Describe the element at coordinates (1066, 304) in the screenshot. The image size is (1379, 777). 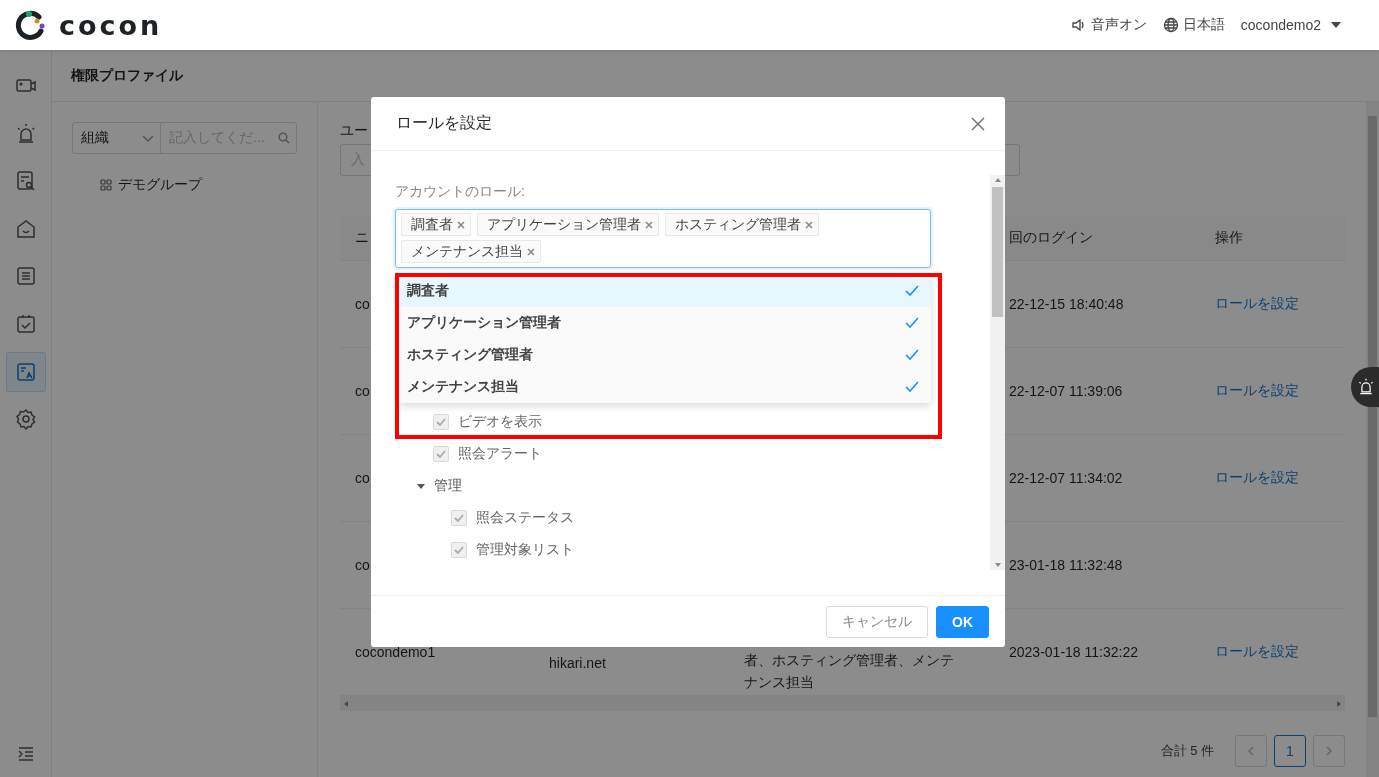
I see `table-cell: 22-12-15 18:40:48` at that location.